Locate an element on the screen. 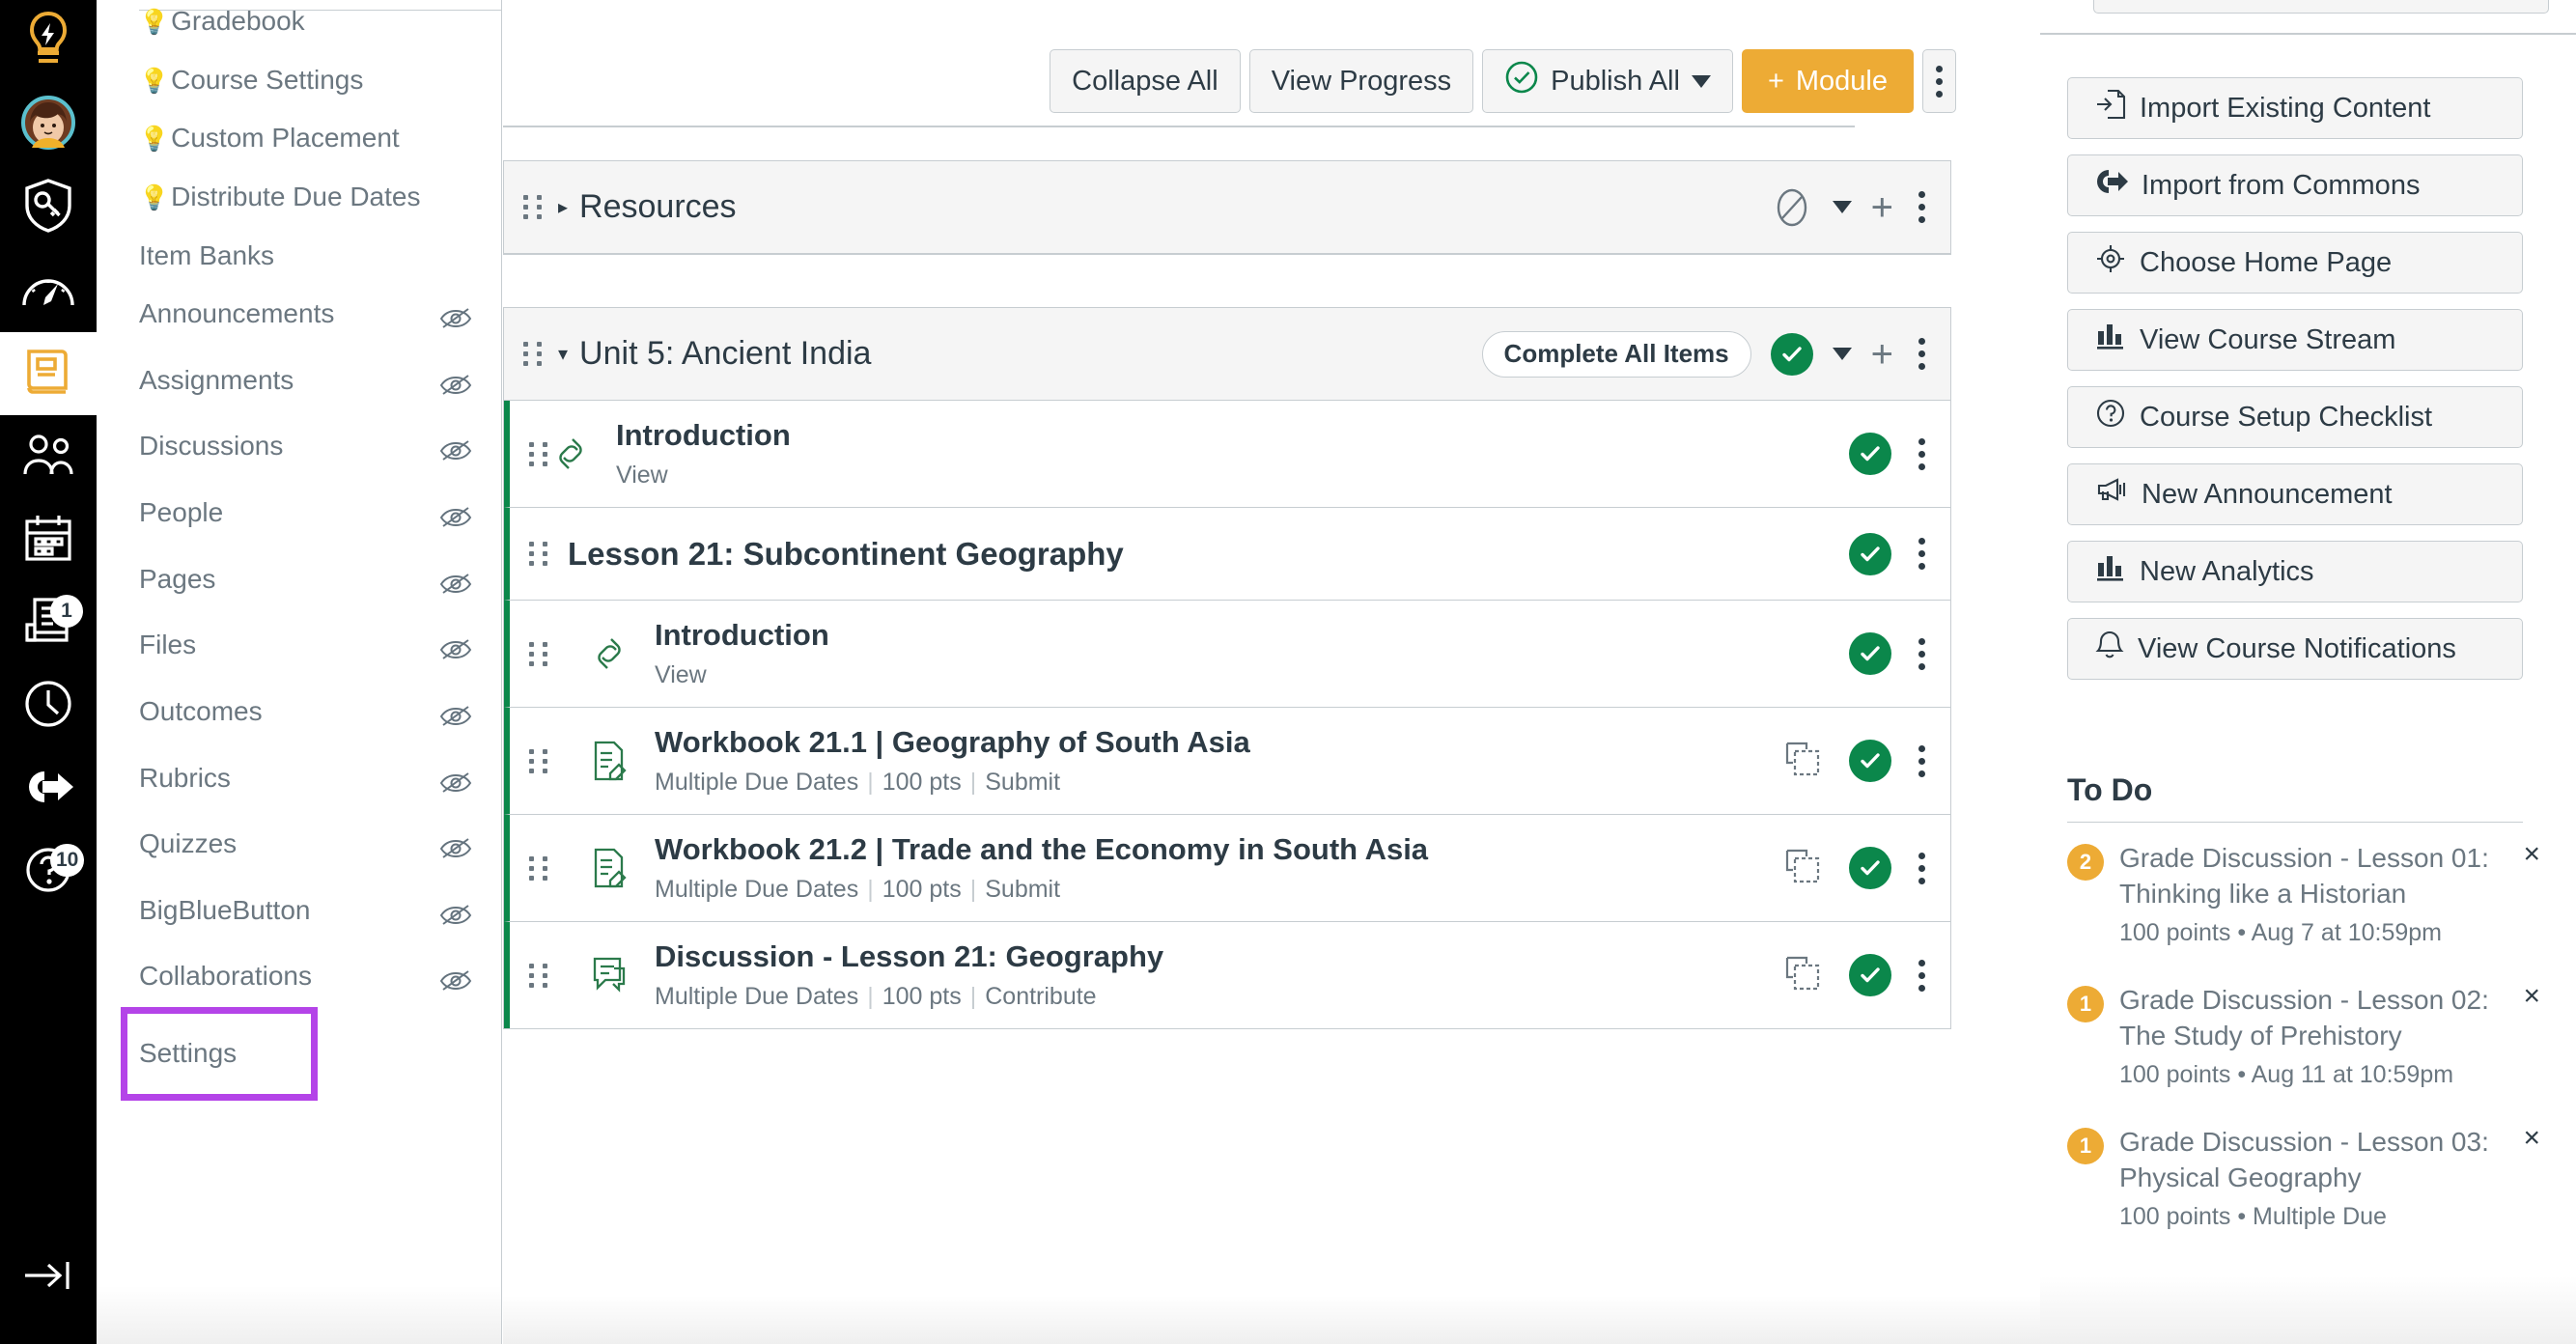 Image resolution: width=2576 pixels, height=1344 pixels. new-analytics-button: New Analytics is located at coordinates (2295, 572).